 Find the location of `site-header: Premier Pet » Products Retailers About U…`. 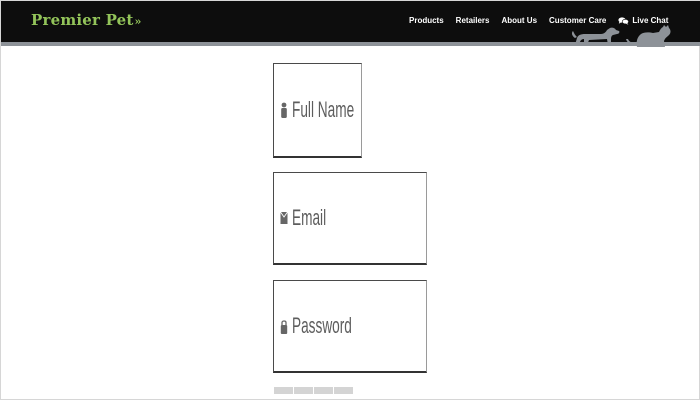

site-header: Premier Pet » Products Retailers About U… is located at coordinates (350, 24).